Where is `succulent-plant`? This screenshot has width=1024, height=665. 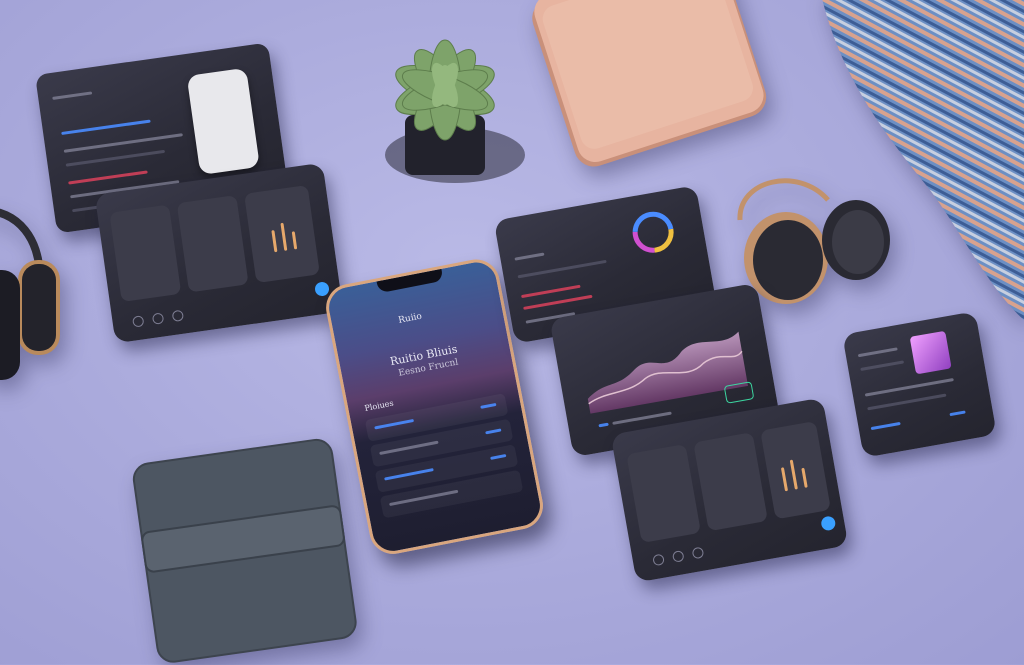
succulent-plant is located at coordinates (445, 97).